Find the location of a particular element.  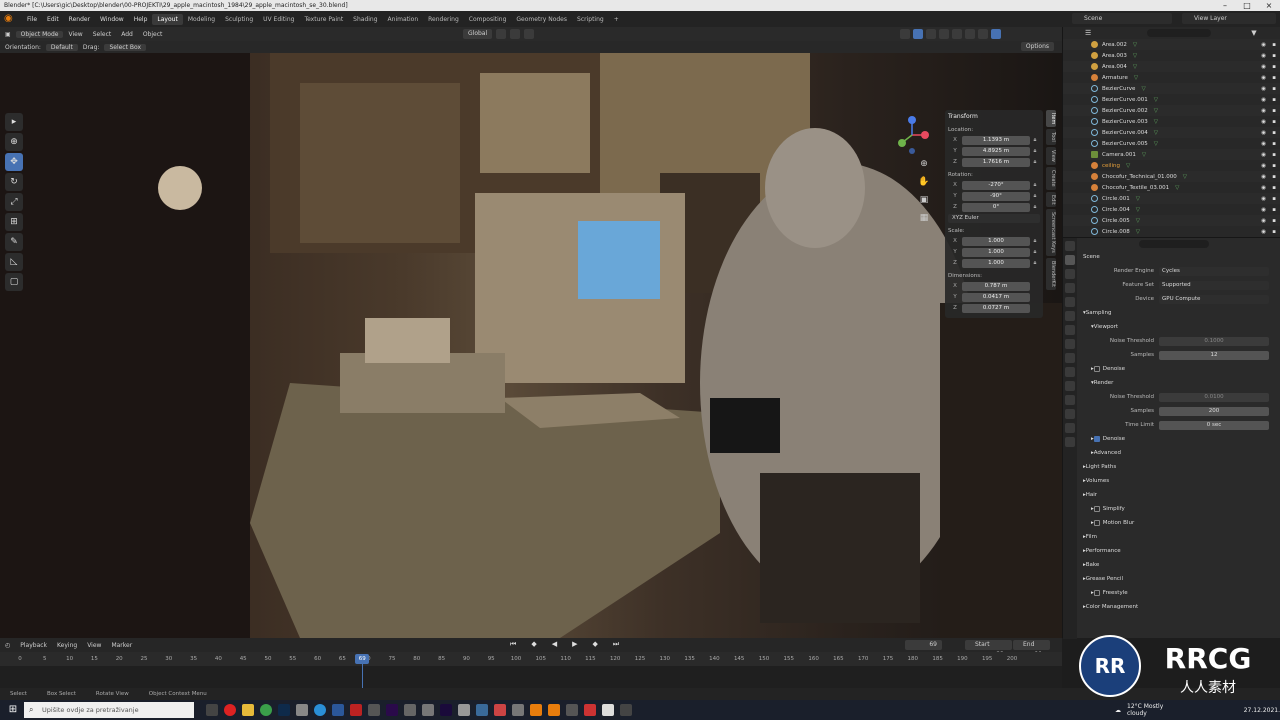

snap-icon is located at coordinates (515, 34).